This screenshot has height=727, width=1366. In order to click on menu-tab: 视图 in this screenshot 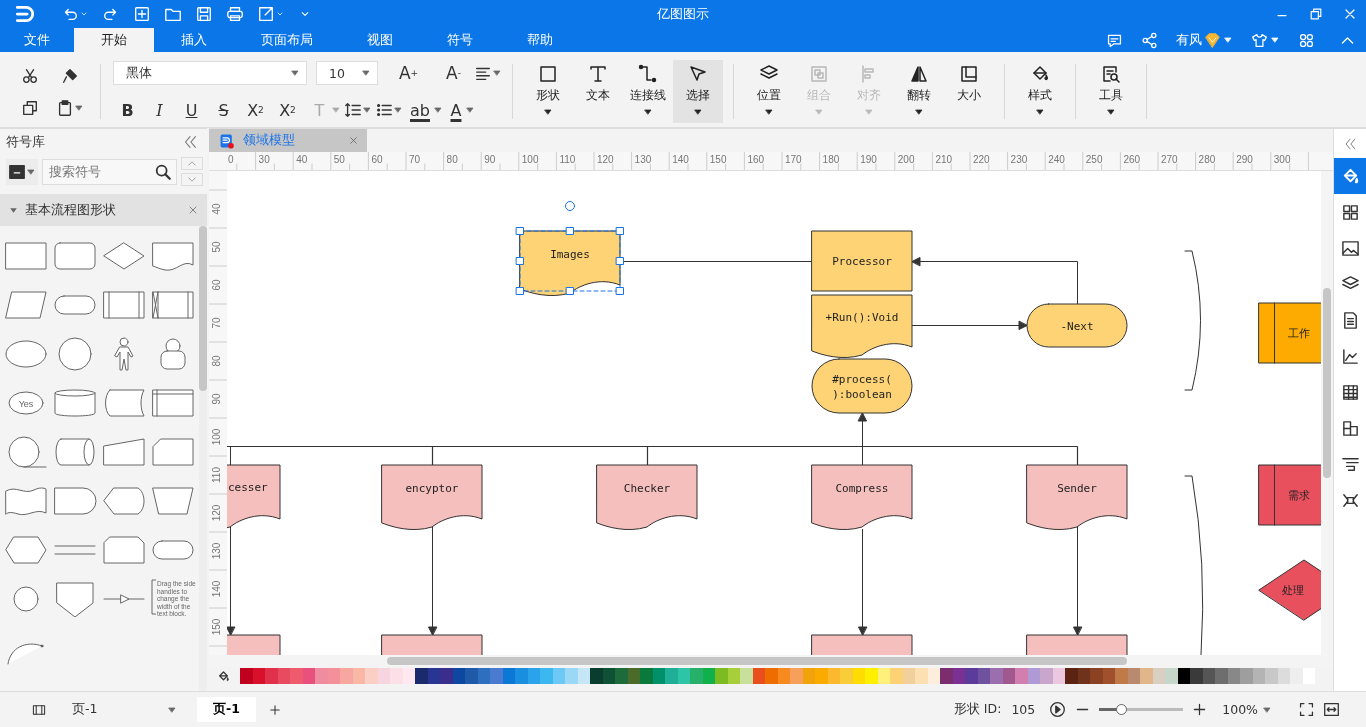, I will do `click(380, 40)`.